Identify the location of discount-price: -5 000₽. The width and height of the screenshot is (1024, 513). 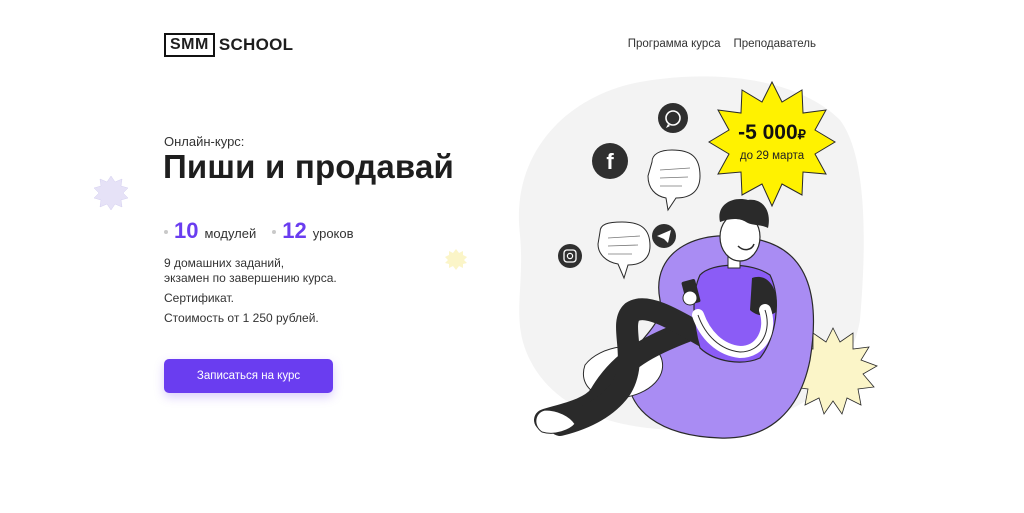
(772, 133).